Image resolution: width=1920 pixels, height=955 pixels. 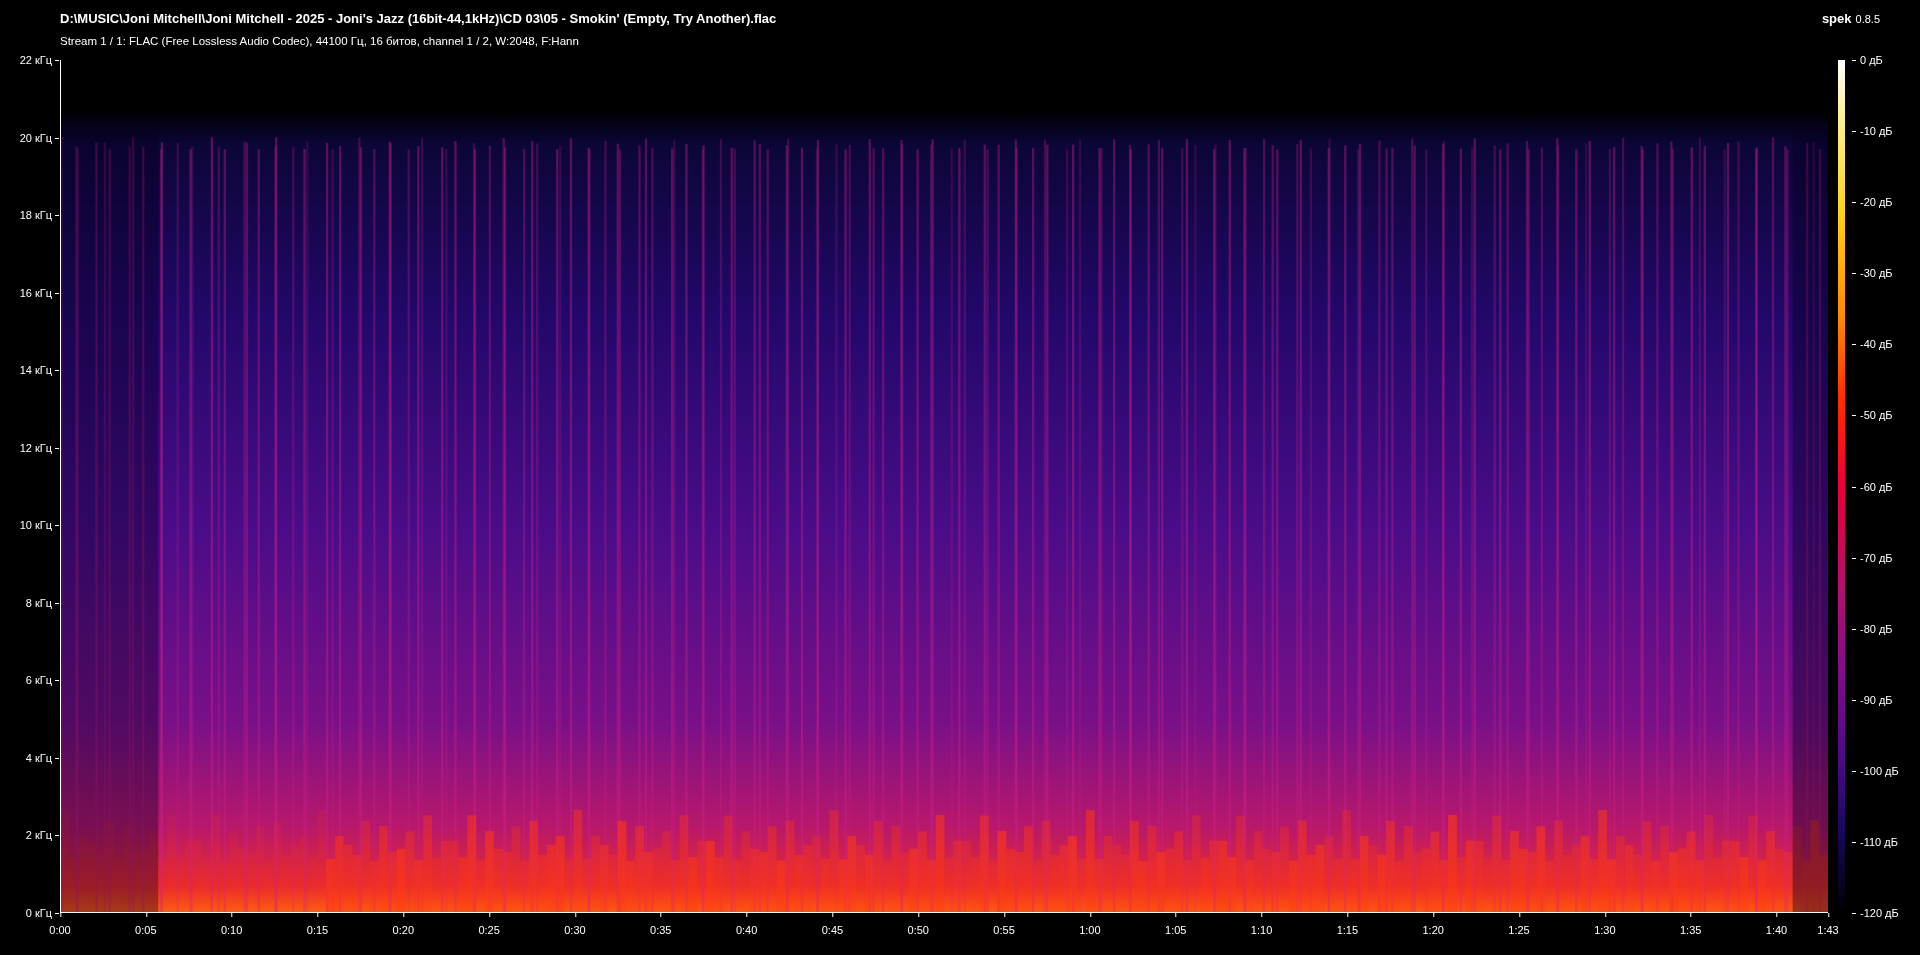 What do you see at coordinates (1875, 770) in the screenshot?
I see `level-tick-label: -100 дБ` at bounding box center [1875, 770].